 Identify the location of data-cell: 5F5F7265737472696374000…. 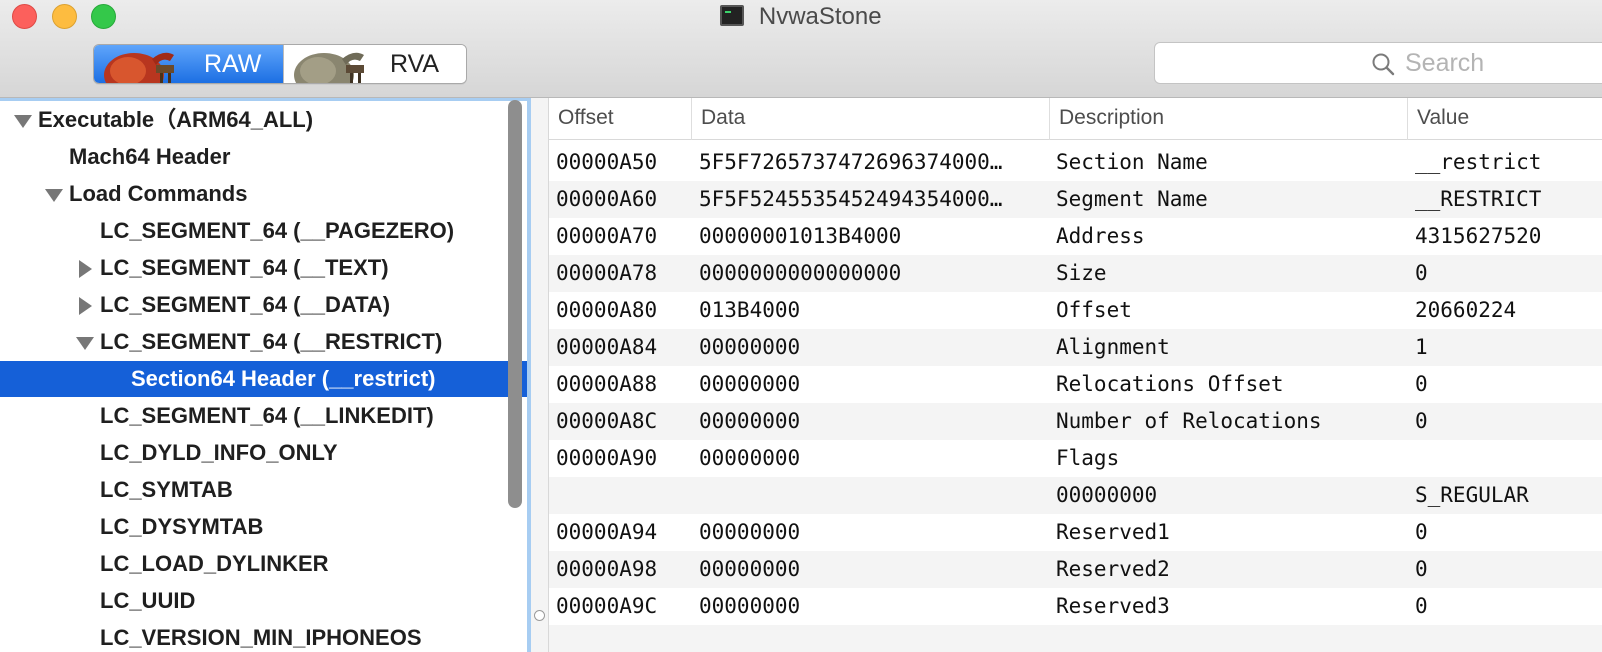
(851, 162).